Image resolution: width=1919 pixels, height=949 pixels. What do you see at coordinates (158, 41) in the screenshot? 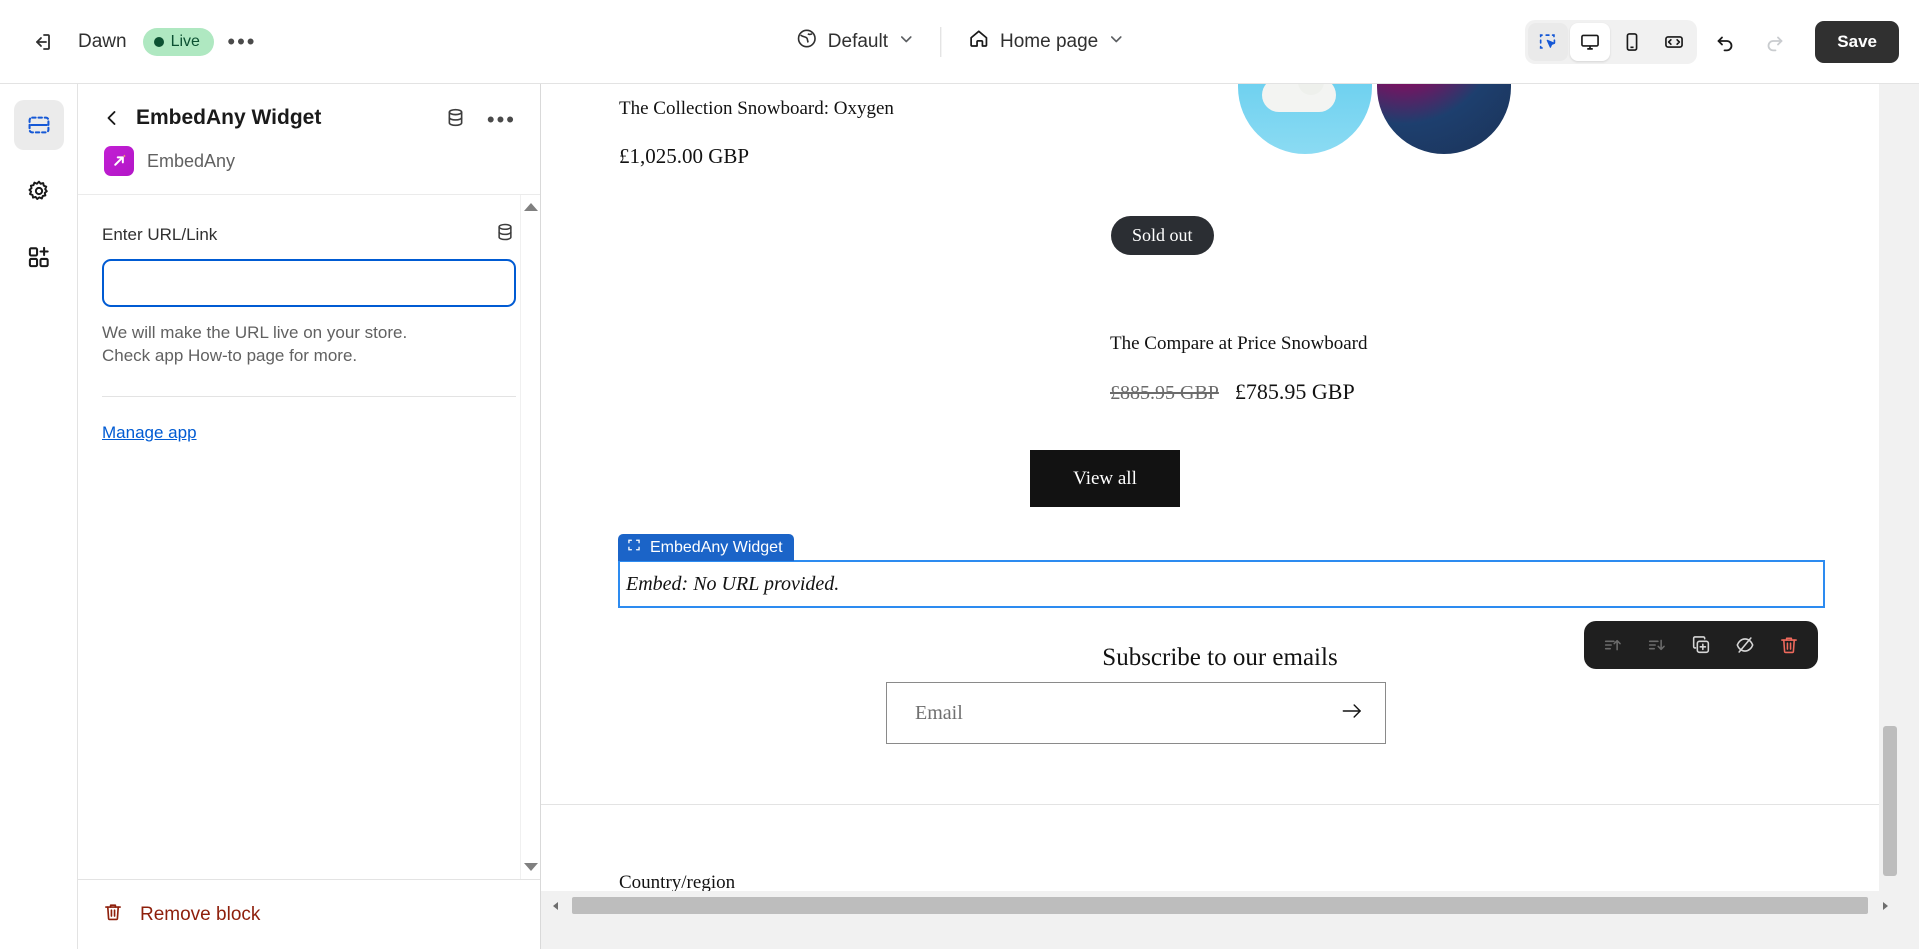
I see `live-dot-icon` at bounding box center [158, 41].